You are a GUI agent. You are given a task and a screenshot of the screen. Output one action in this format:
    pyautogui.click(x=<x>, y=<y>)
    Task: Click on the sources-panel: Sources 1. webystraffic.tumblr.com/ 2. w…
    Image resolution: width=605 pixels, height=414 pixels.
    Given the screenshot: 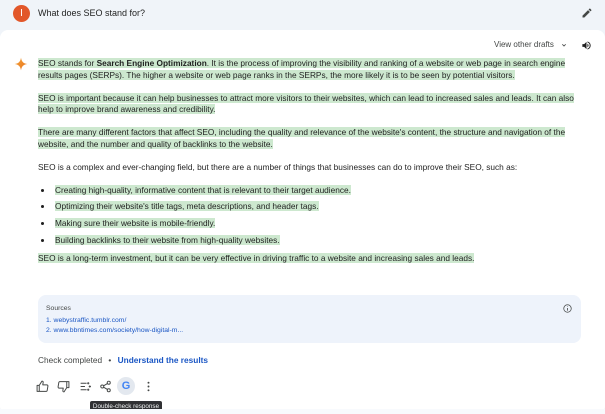 What is the action you would take?
    pyautogui.click(x=309, y=319)
    